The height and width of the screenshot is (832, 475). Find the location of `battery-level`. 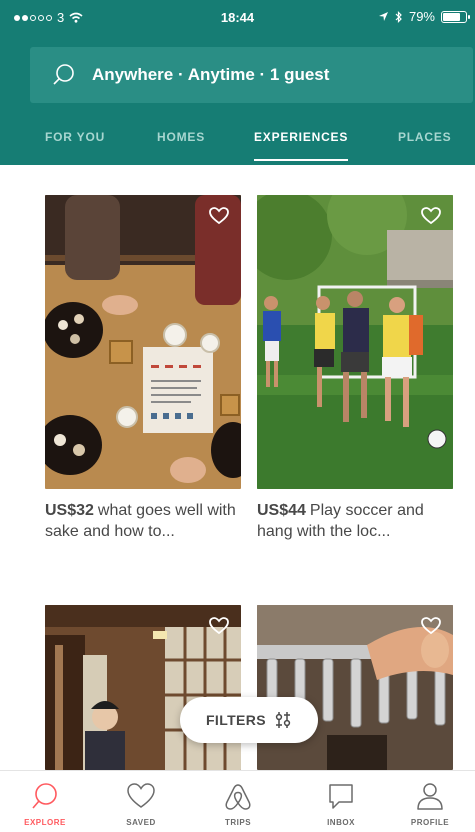

battery-level is located at coordinates (452, 16).